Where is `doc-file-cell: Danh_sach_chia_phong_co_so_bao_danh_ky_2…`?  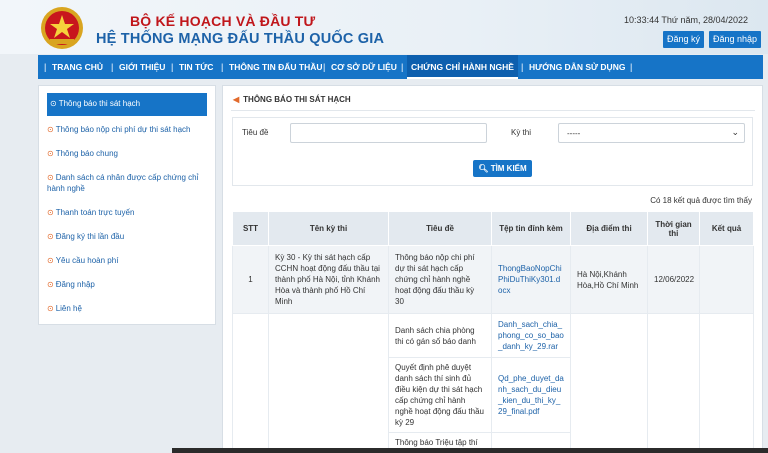
doc-file-cell: Danh_sach_chia_phong_co_so_bao_danh_ky_2… is located at coordinates (531, 335).